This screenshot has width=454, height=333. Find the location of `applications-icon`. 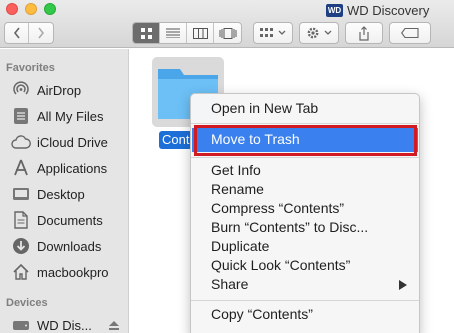

applications-icon is located at coordinates (21, 168).